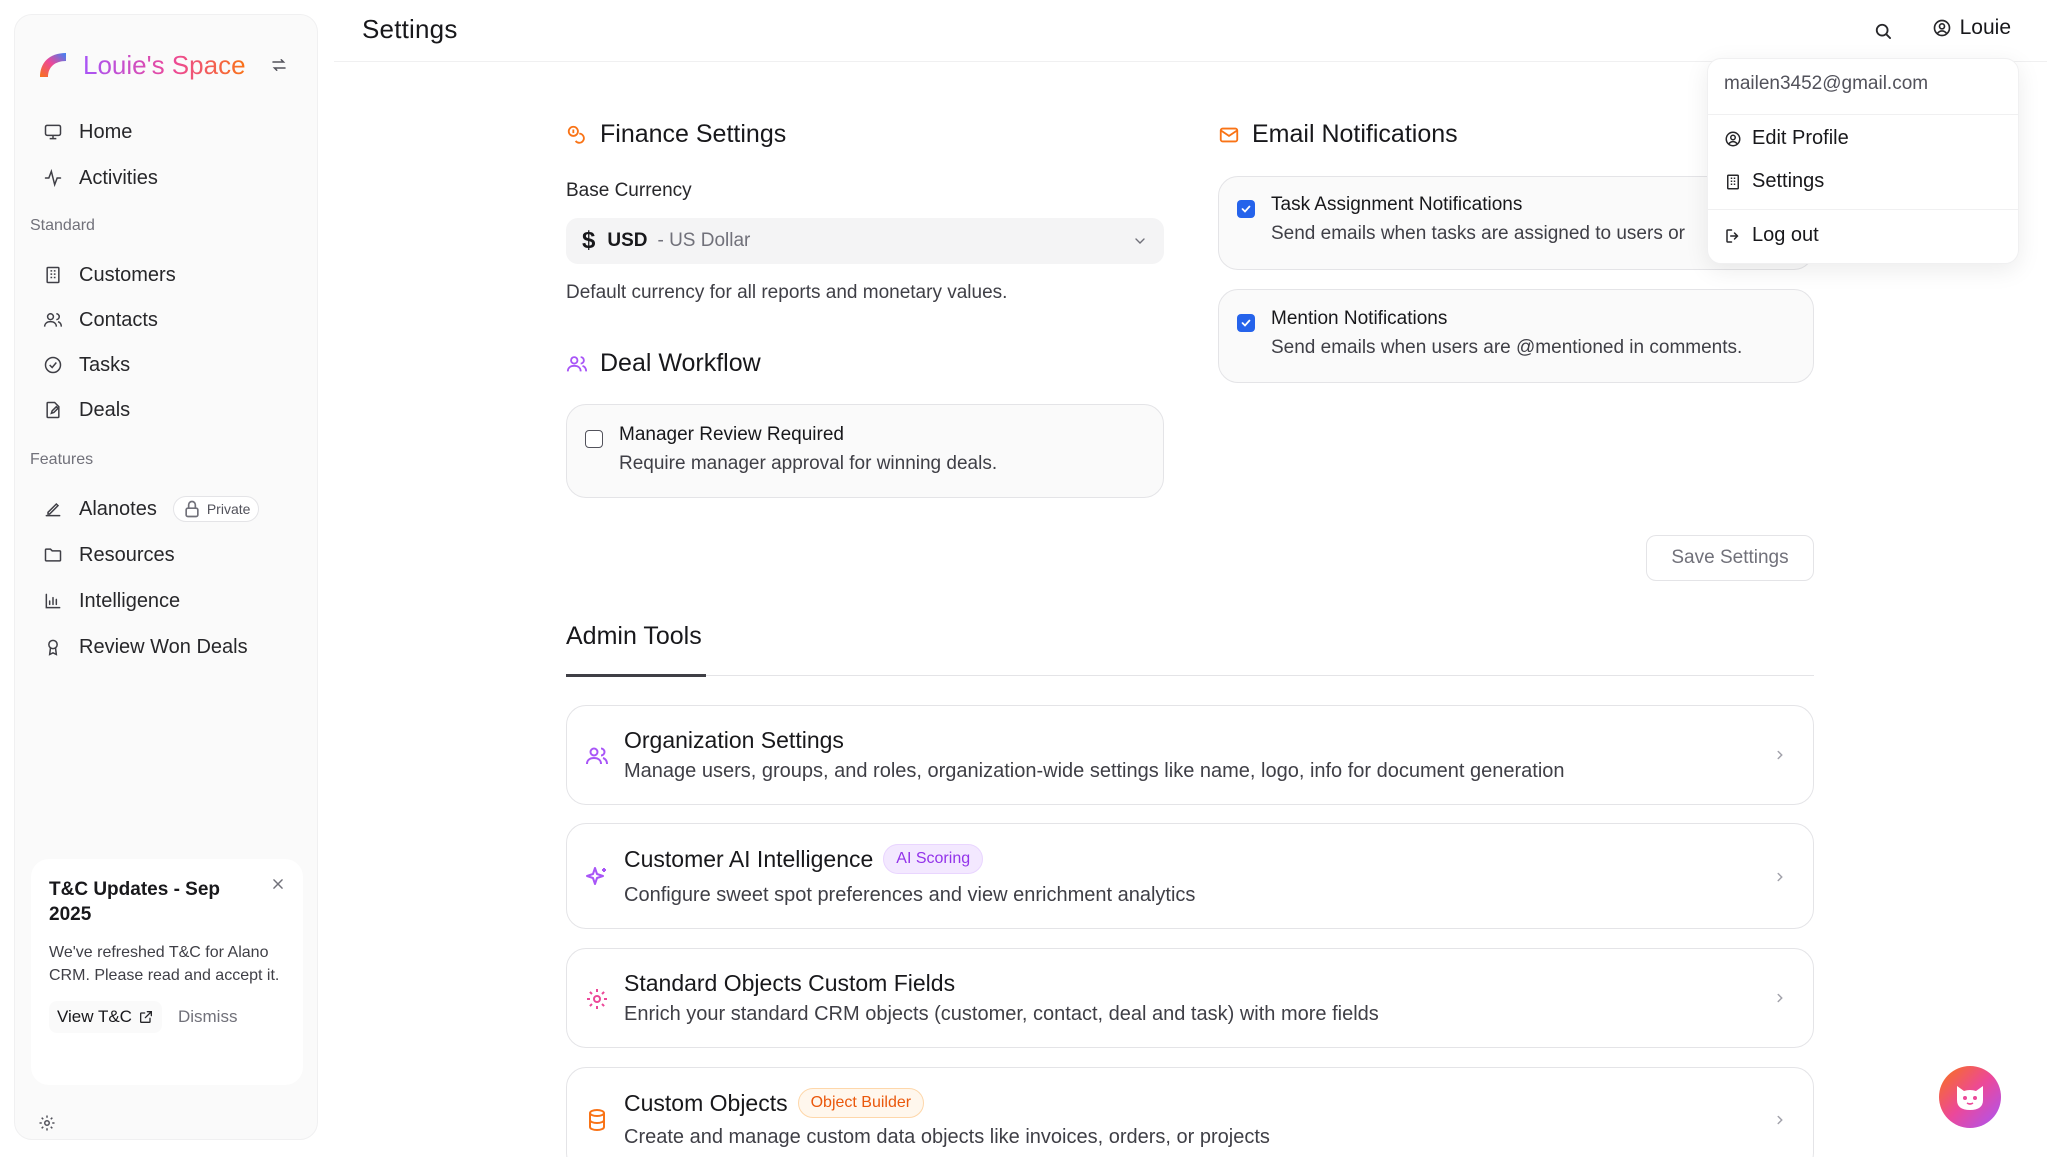  I want to click on finance-settings-title: Finance Settings, so click(676, 134).